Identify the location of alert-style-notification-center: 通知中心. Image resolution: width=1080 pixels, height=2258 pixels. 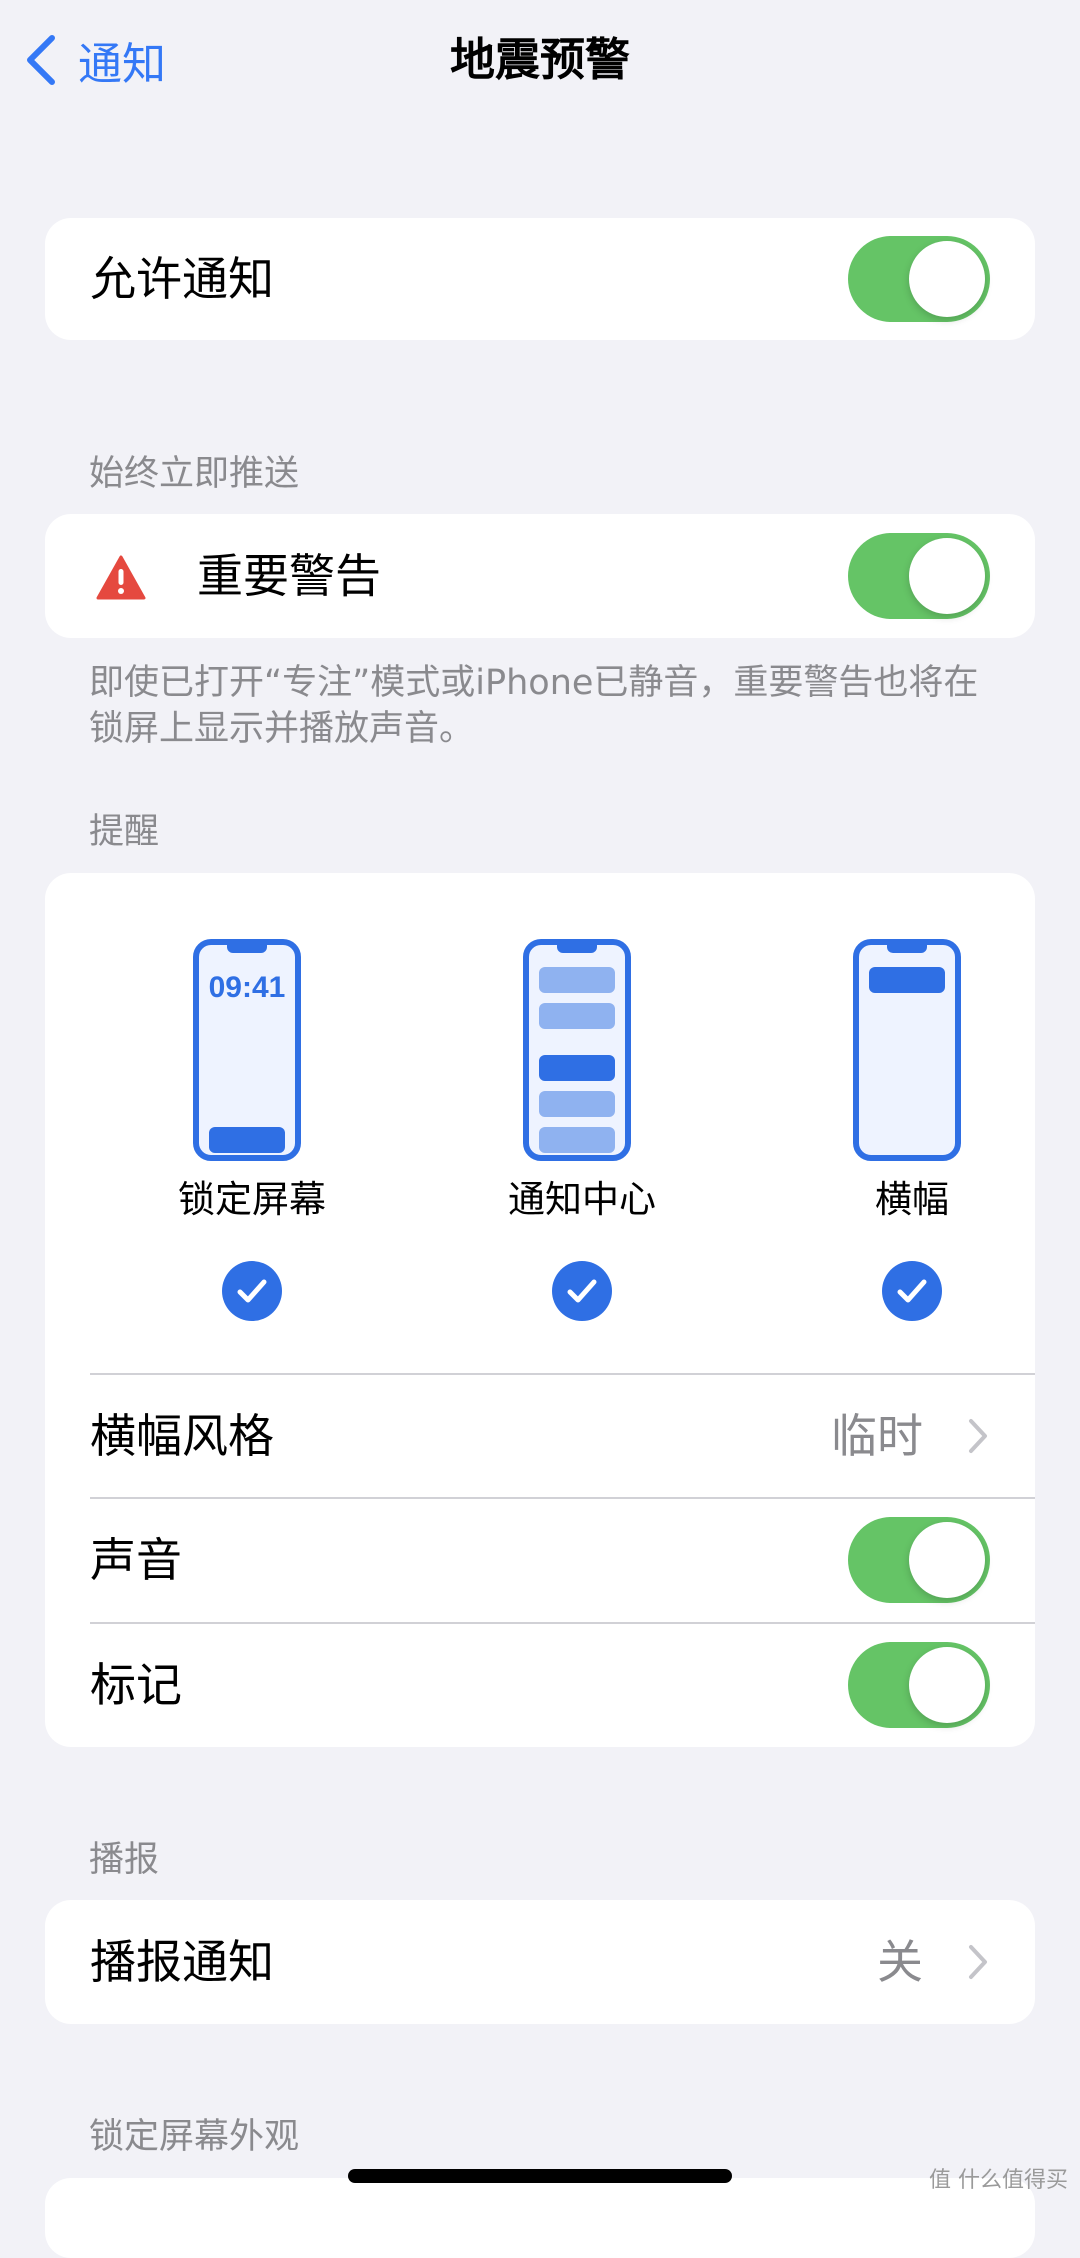
(582, 1123).